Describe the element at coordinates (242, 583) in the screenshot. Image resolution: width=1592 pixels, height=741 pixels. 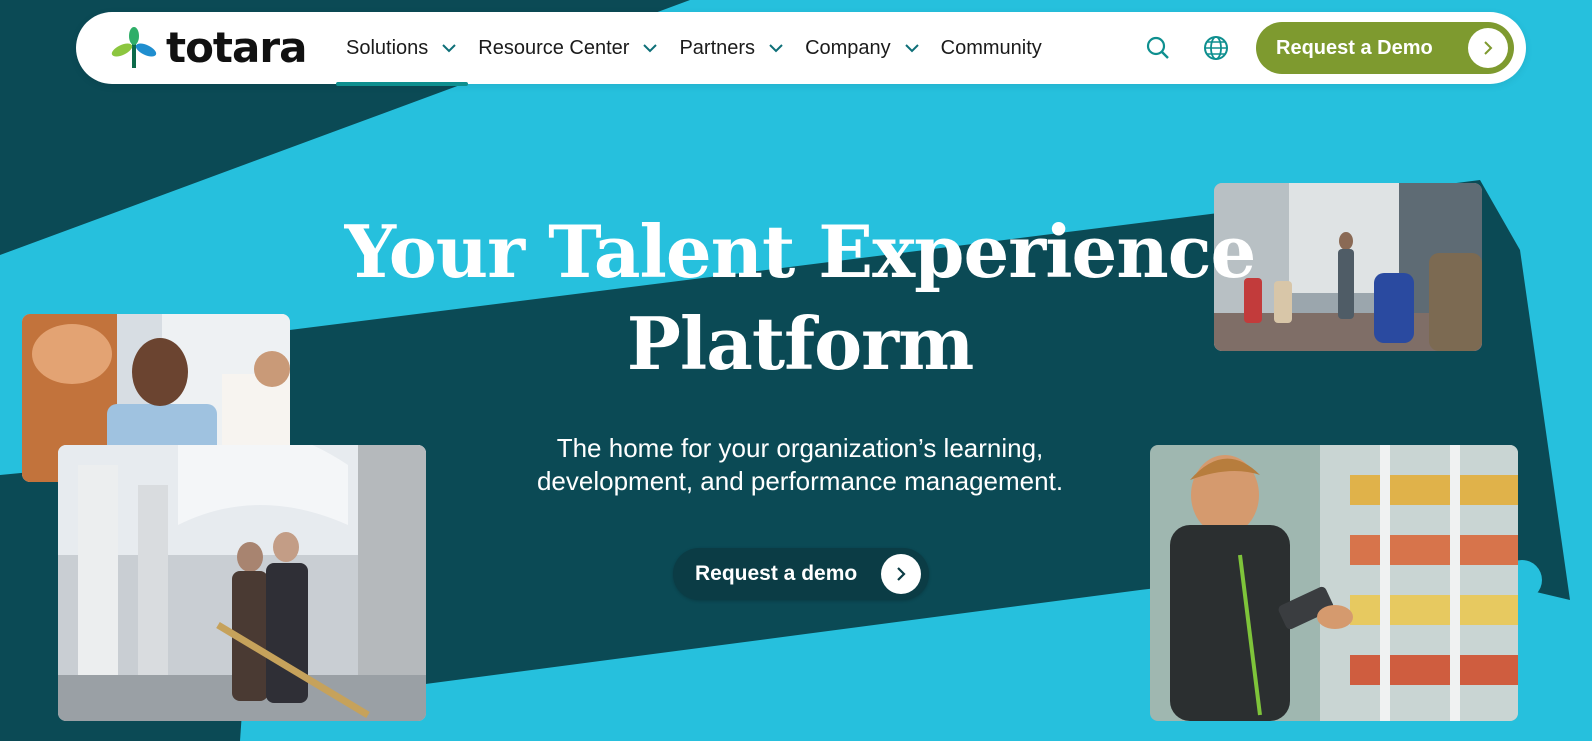
I see `capitol-building-photo` at that location.